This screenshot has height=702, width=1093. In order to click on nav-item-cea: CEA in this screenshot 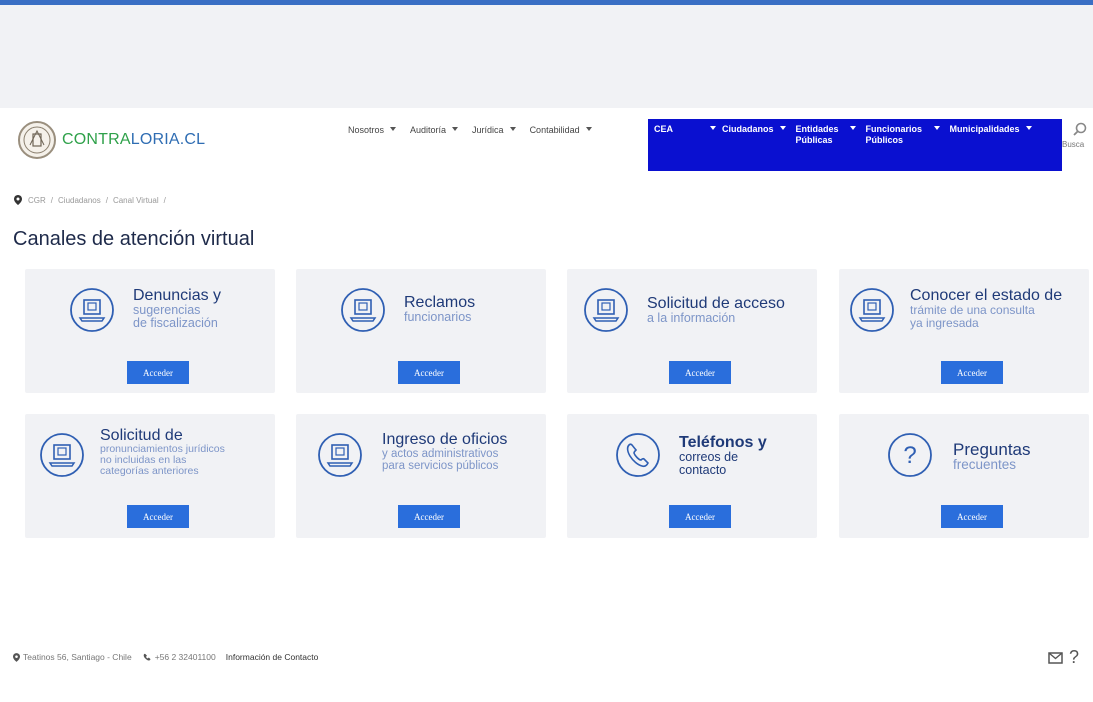, I will do `click(677, 147)`.